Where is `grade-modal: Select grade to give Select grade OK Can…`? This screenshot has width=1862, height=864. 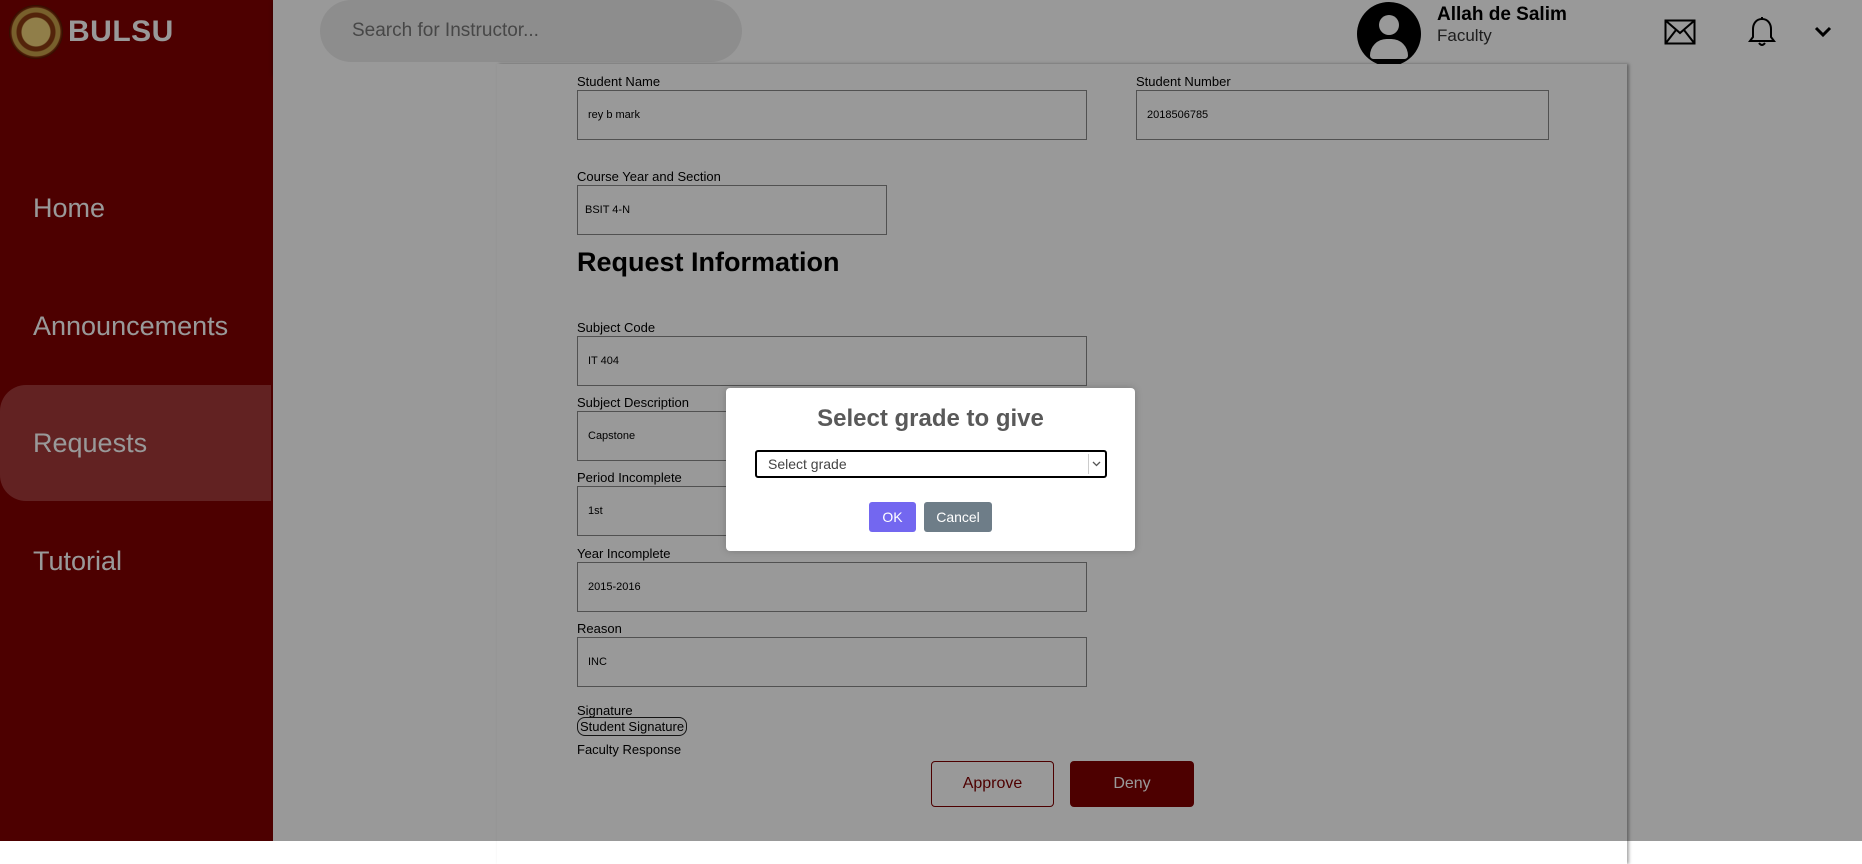
grade-modal: Select grade to give Select grade OK Can… is located at coordinates (930, 469).